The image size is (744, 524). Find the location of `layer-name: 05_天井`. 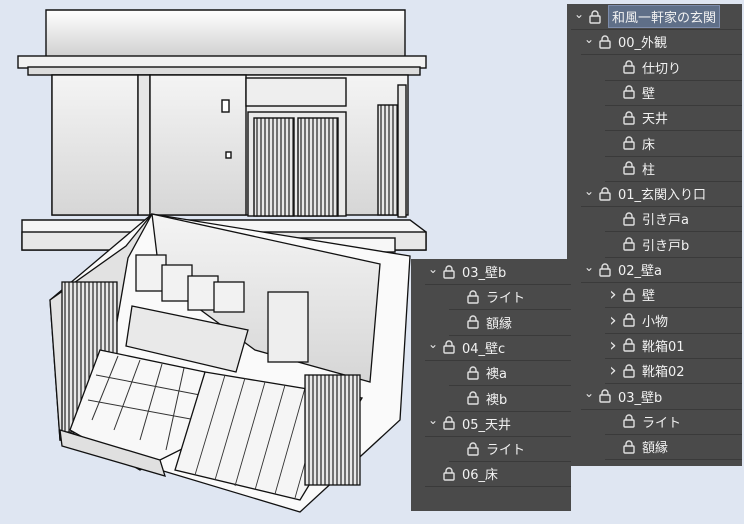

layer-name: 05_天井 is located at coordinates (487, 425).